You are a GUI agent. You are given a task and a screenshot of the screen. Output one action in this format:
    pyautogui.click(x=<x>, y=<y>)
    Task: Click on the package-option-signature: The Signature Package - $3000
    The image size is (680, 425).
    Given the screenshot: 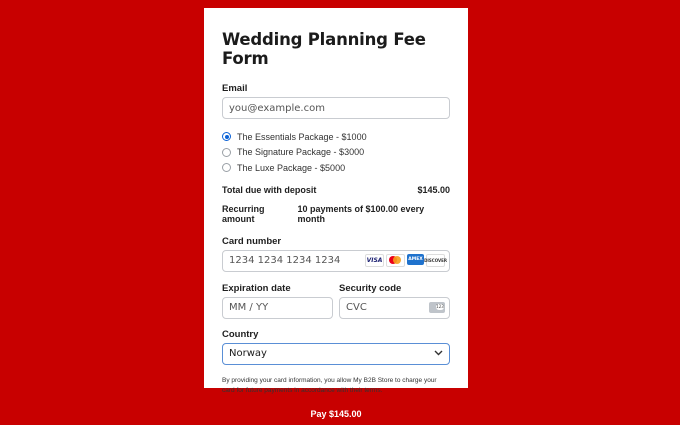 What is the action you would take?
    pyautogui.click(x=336, y=153)
    